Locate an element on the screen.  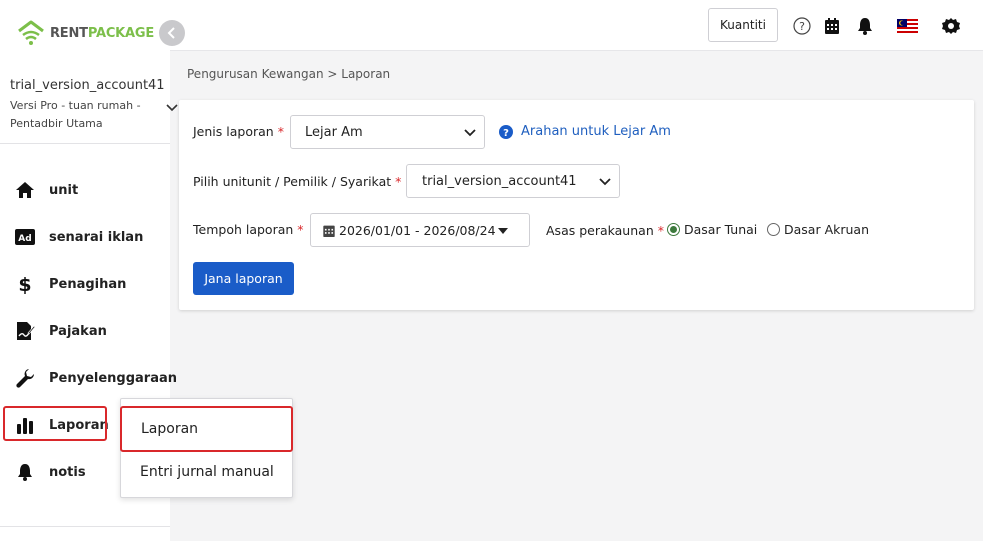
help-icon: ? is located at coordinates (802, 26).